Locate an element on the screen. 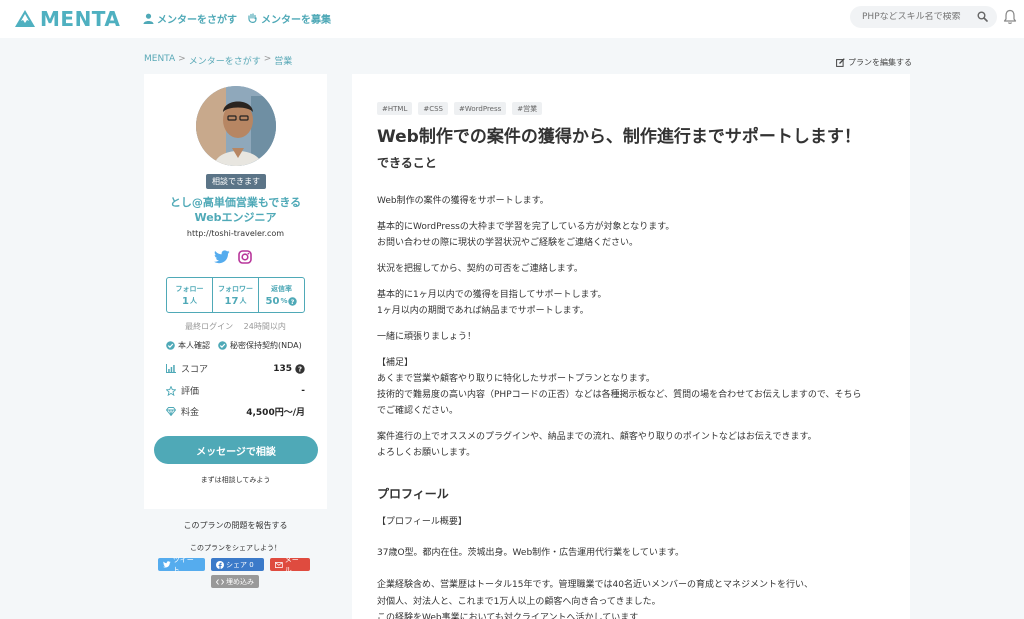 The height and width of the screenshot is (619, 1024). instagram-icon is located at coordinates (245, 257).